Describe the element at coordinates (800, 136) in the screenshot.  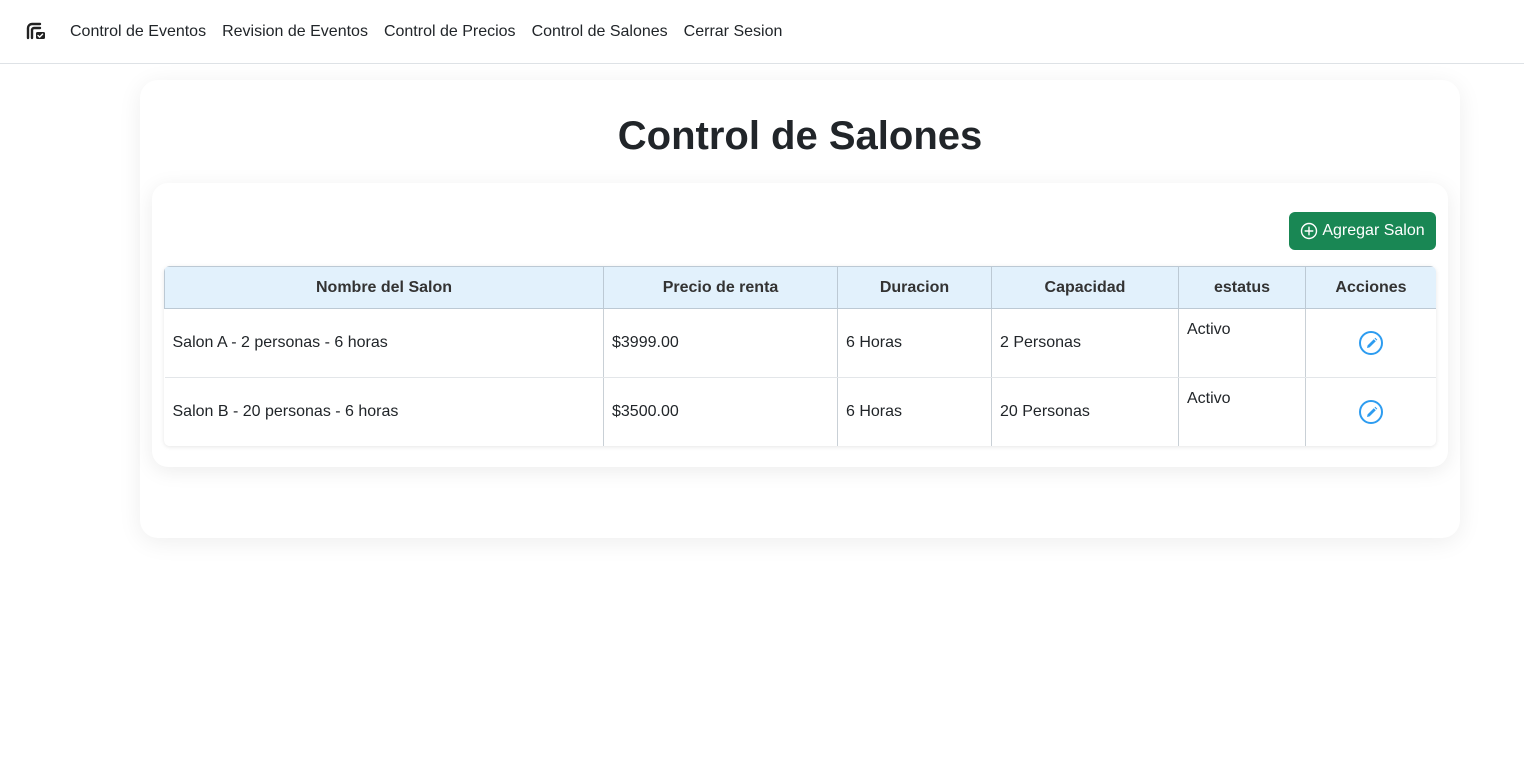
I see `page-title: Control de Salones` at that location.